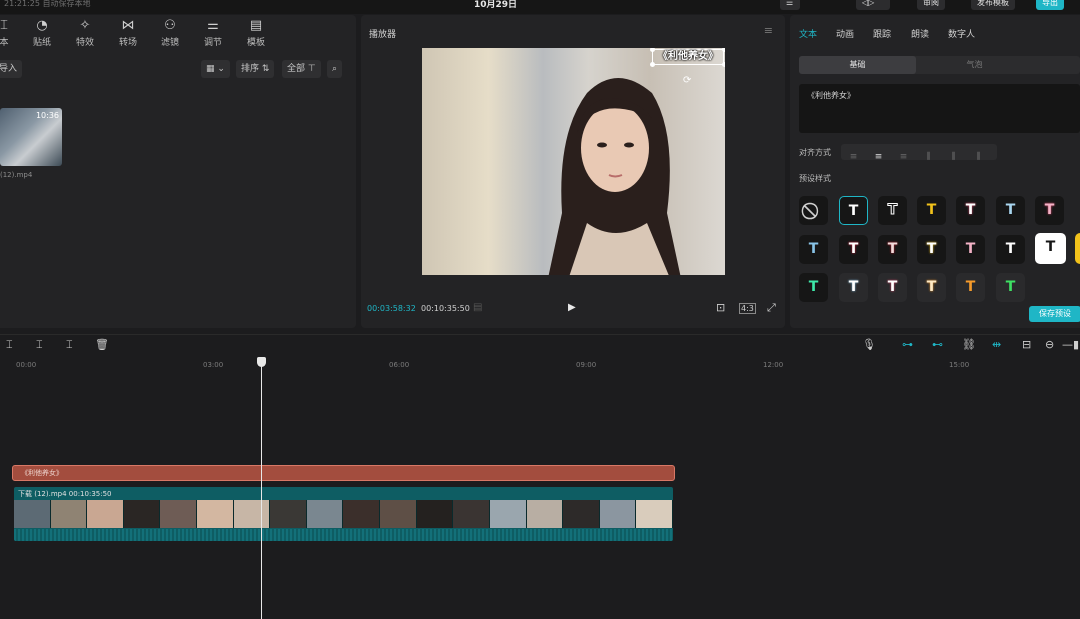  What do you see at coordinates (1050, 5) in the screenshot?
I see `export-button: 导出` at bounding box center [1050, 5].